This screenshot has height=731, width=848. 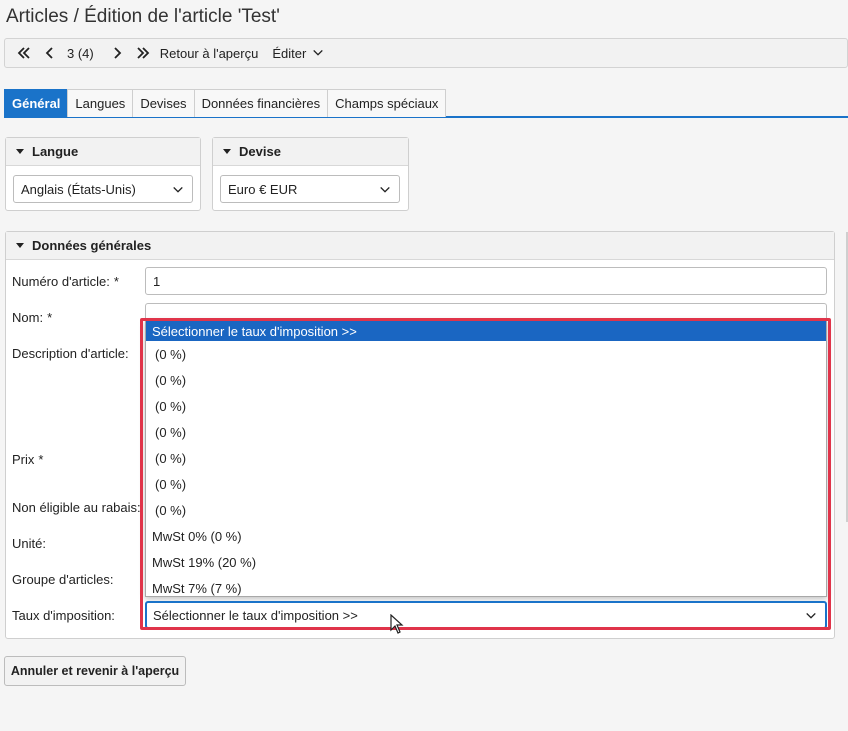 I want to click on language-select-value: Anglais (États-Unis), so click(x=78, y=189).